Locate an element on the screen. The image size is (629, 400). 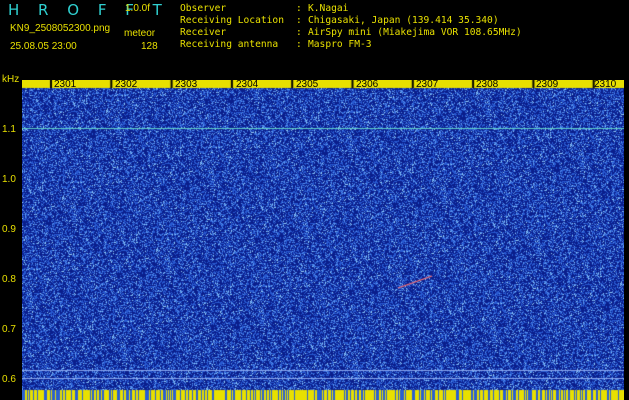
x-tick-label: 2306 is located at coordinates (367, 84).